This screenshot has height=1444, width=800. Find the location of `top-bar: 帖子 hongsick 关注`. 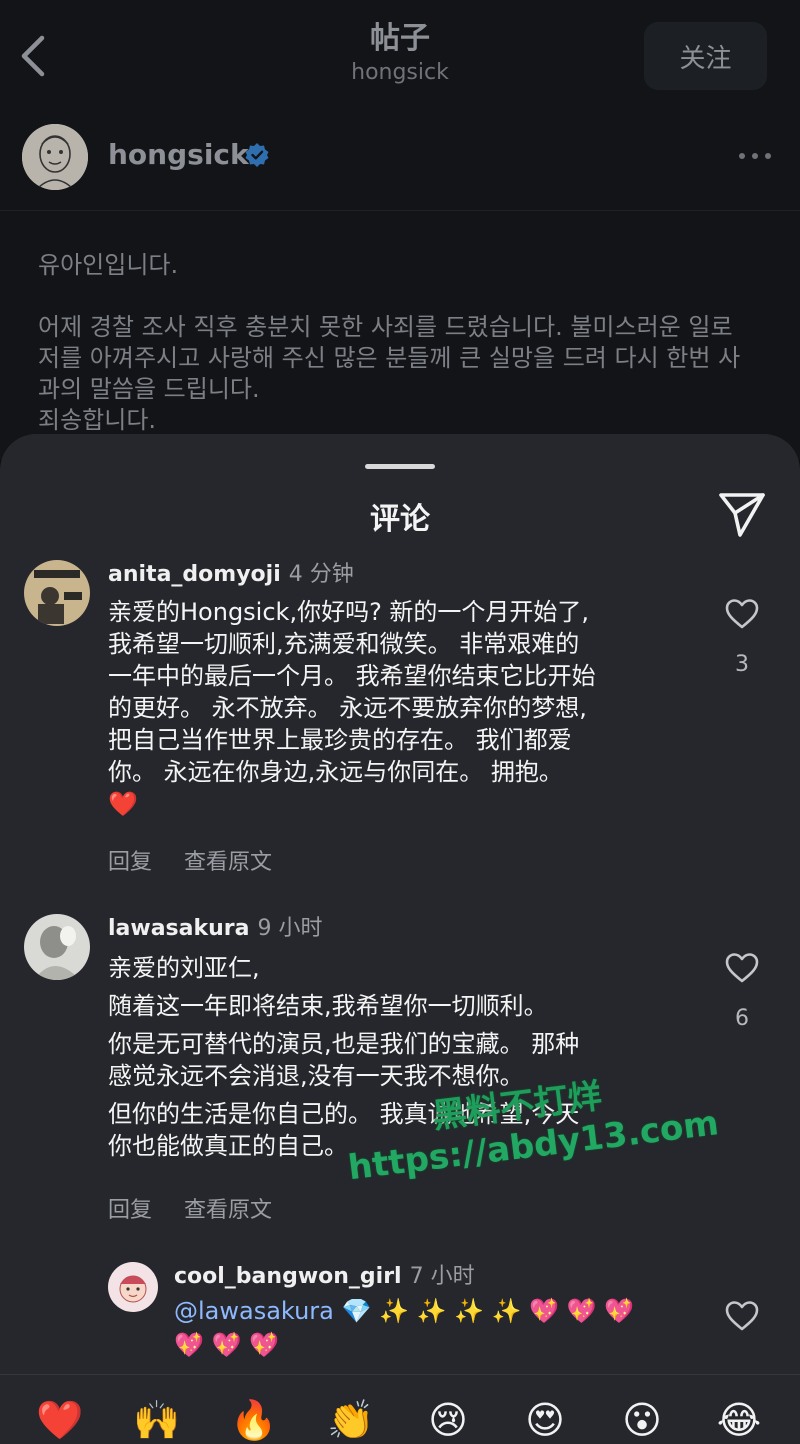

top-bar: 帖子 hongsick 关注 is located at coordinates (400, 56).